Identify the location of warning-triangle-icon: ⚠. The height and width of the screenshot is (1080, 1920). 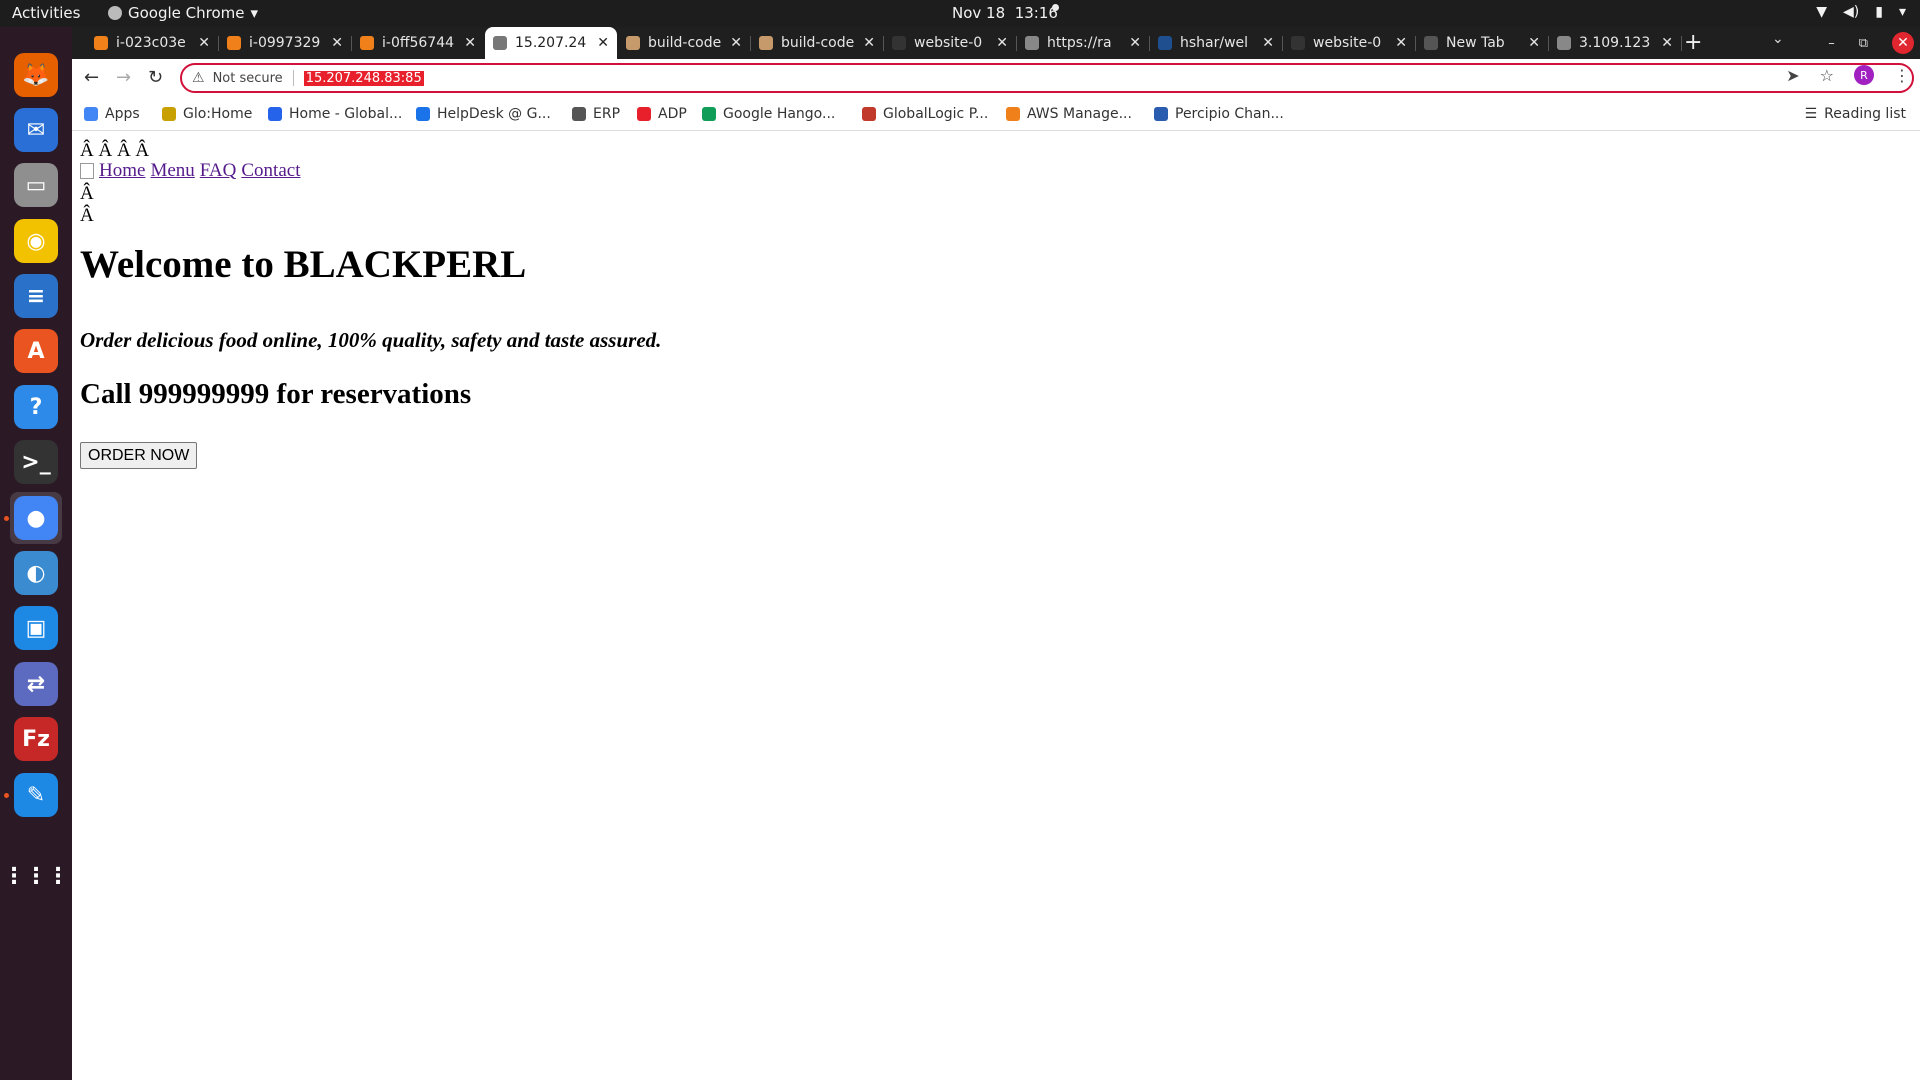
(198, 78).